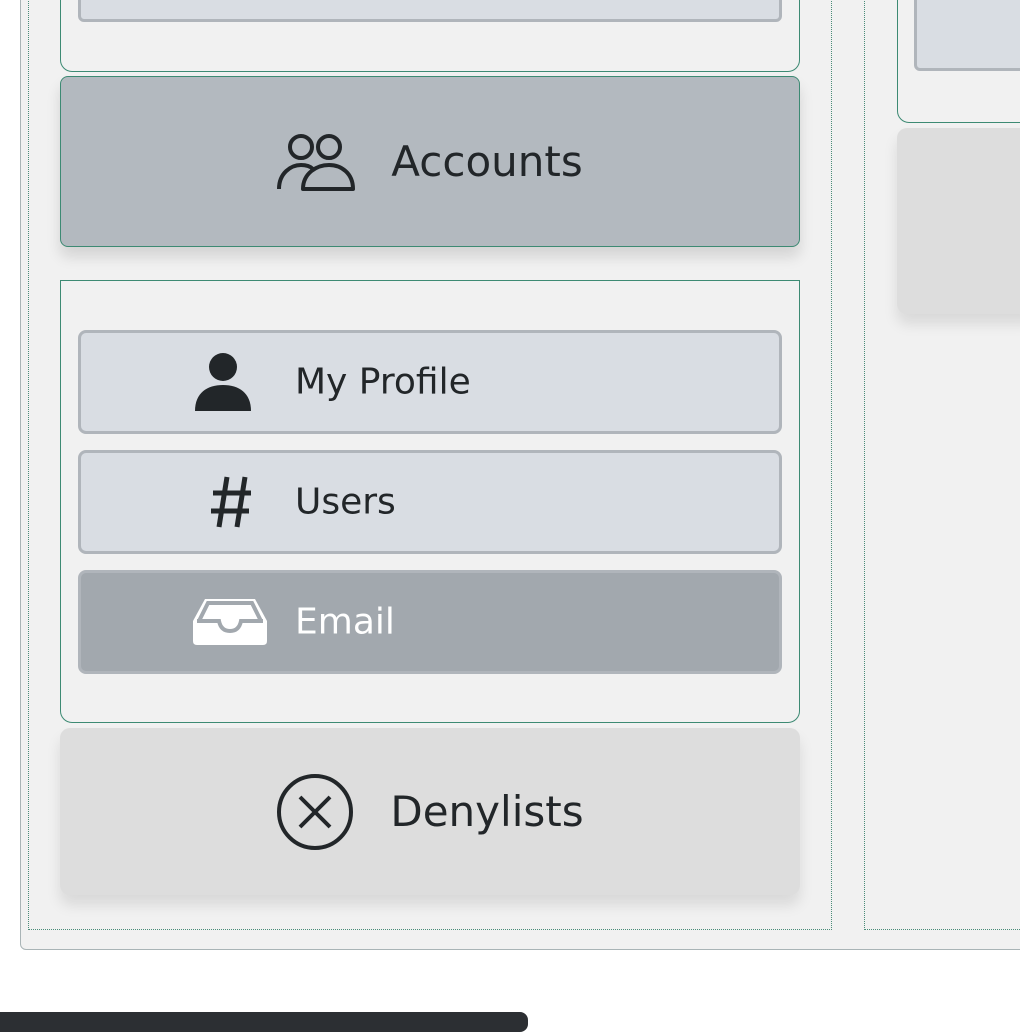 This screenshot has height=1032, width=1020. Describe the element at coordinates (487, 811) in the screenshot. I see `denylists-label: Denylists` at that location.